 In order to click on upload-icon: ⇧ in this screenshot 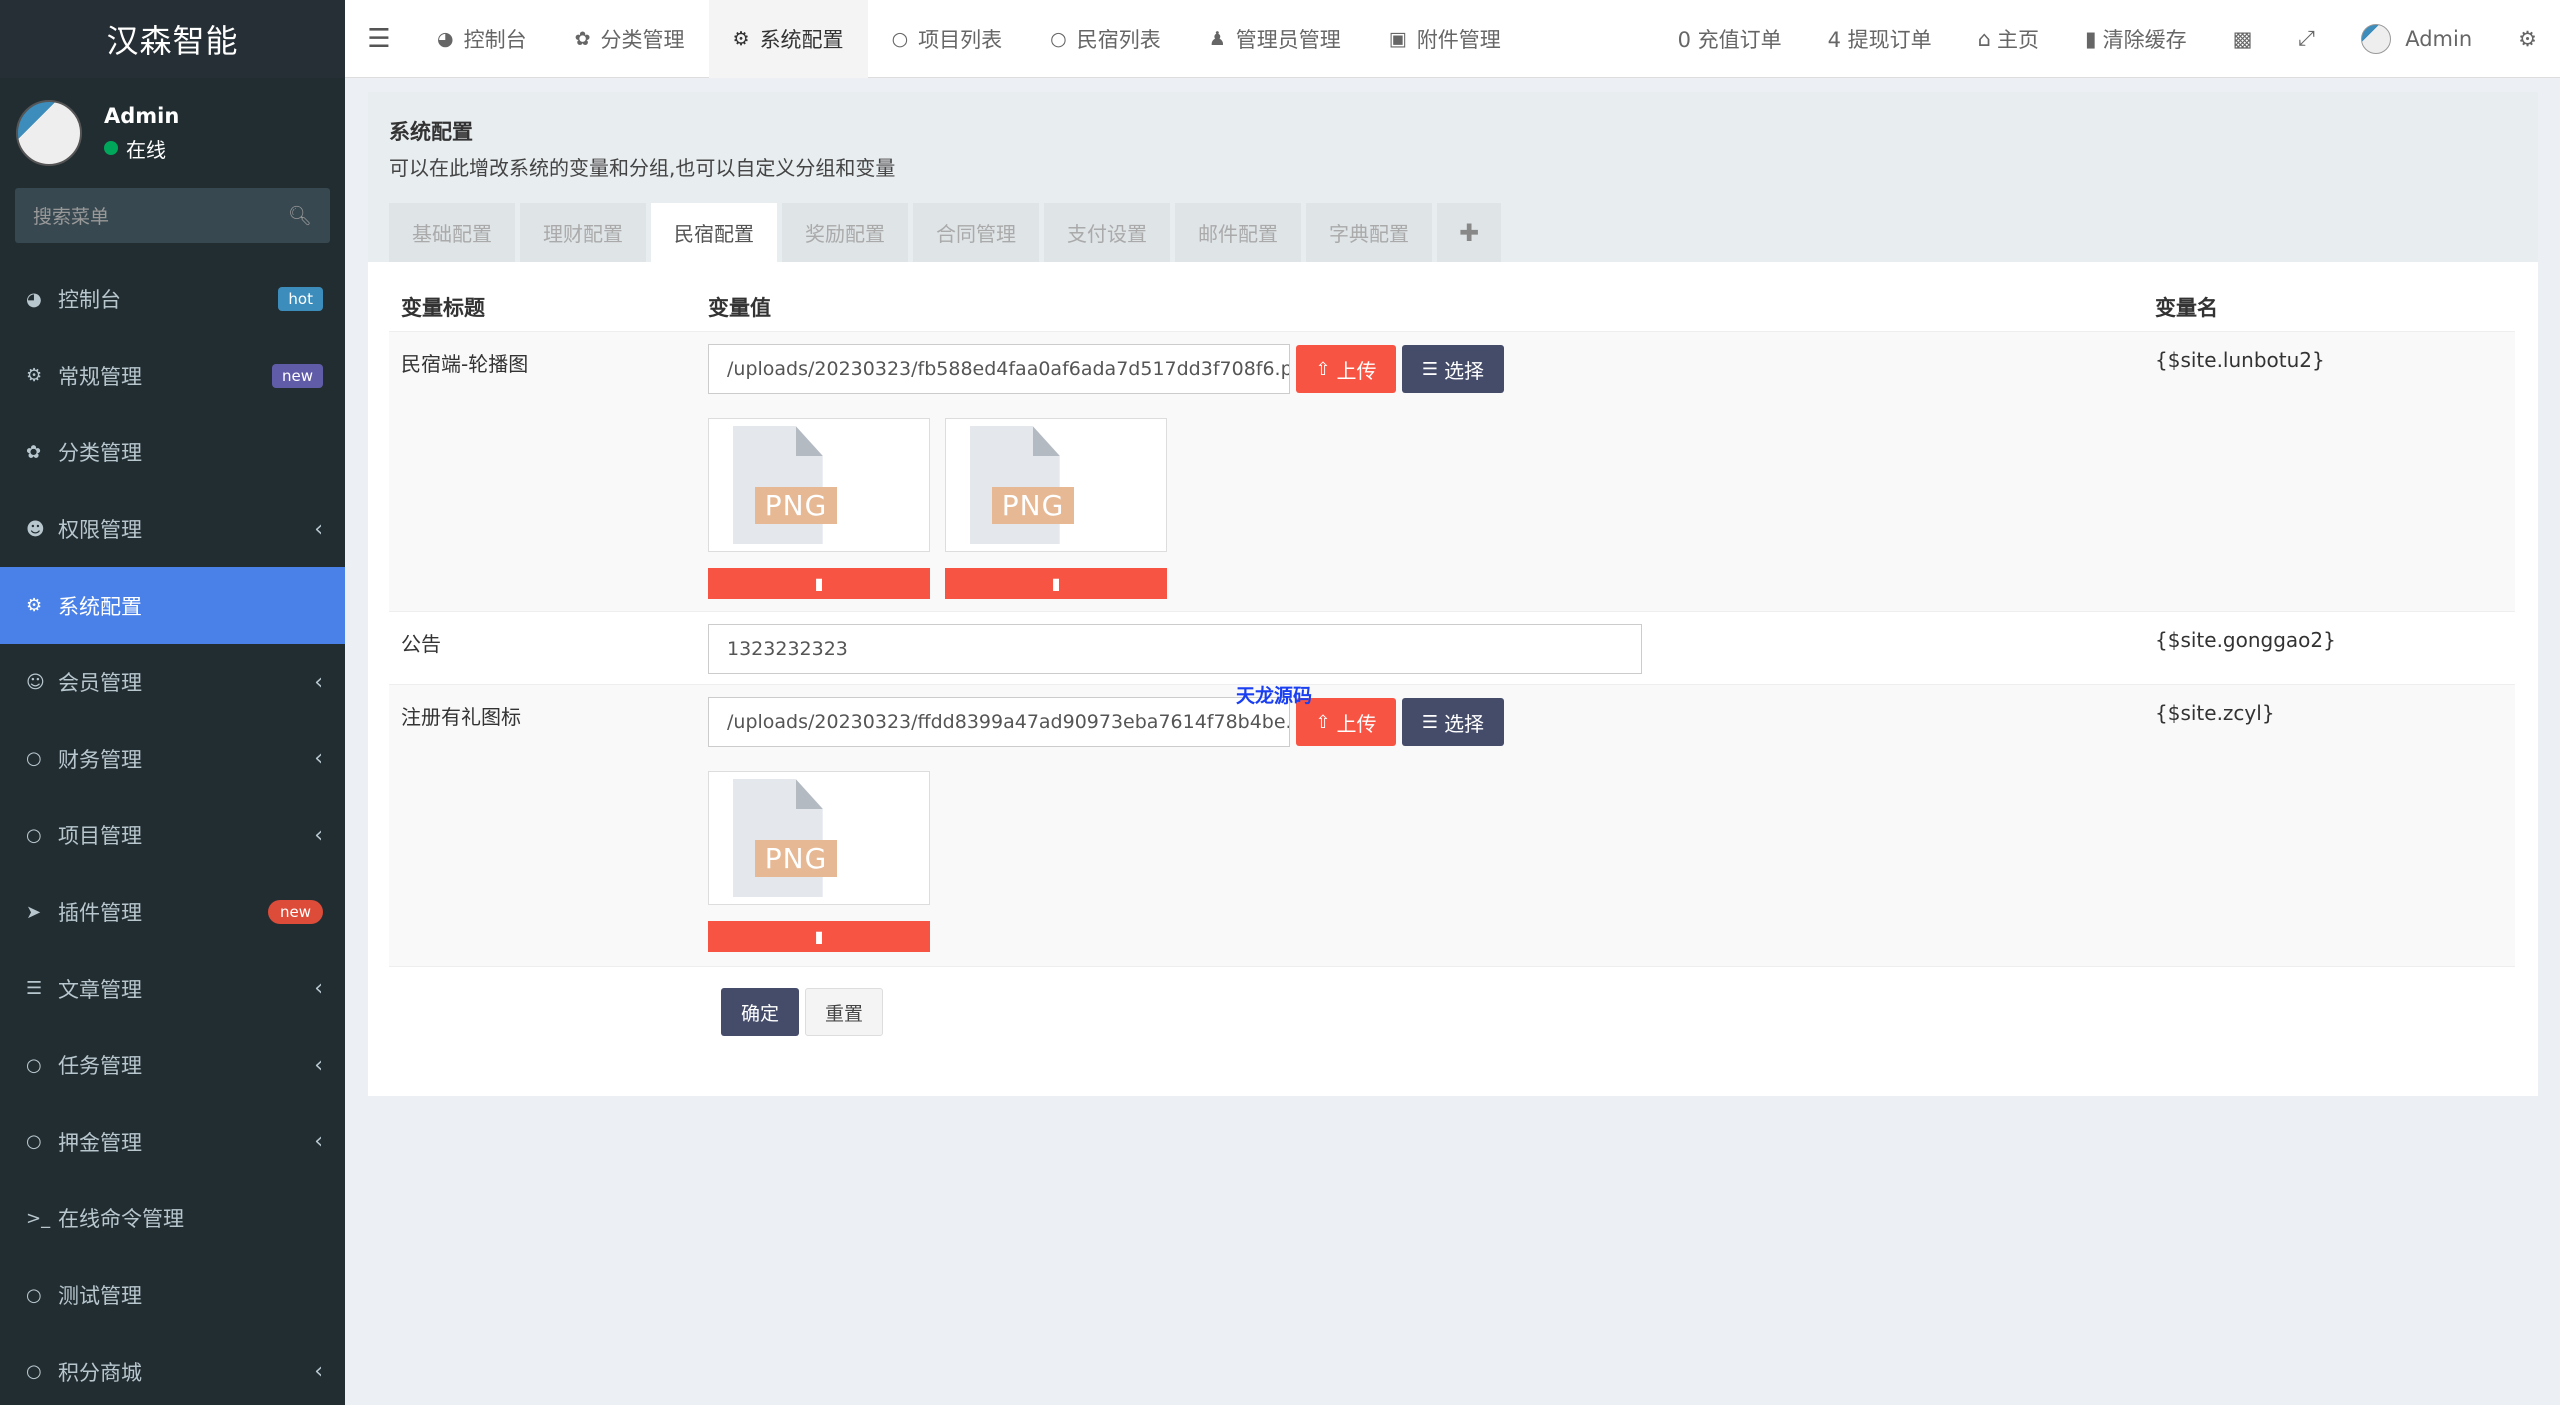, I will do `click(1322, 722)`.